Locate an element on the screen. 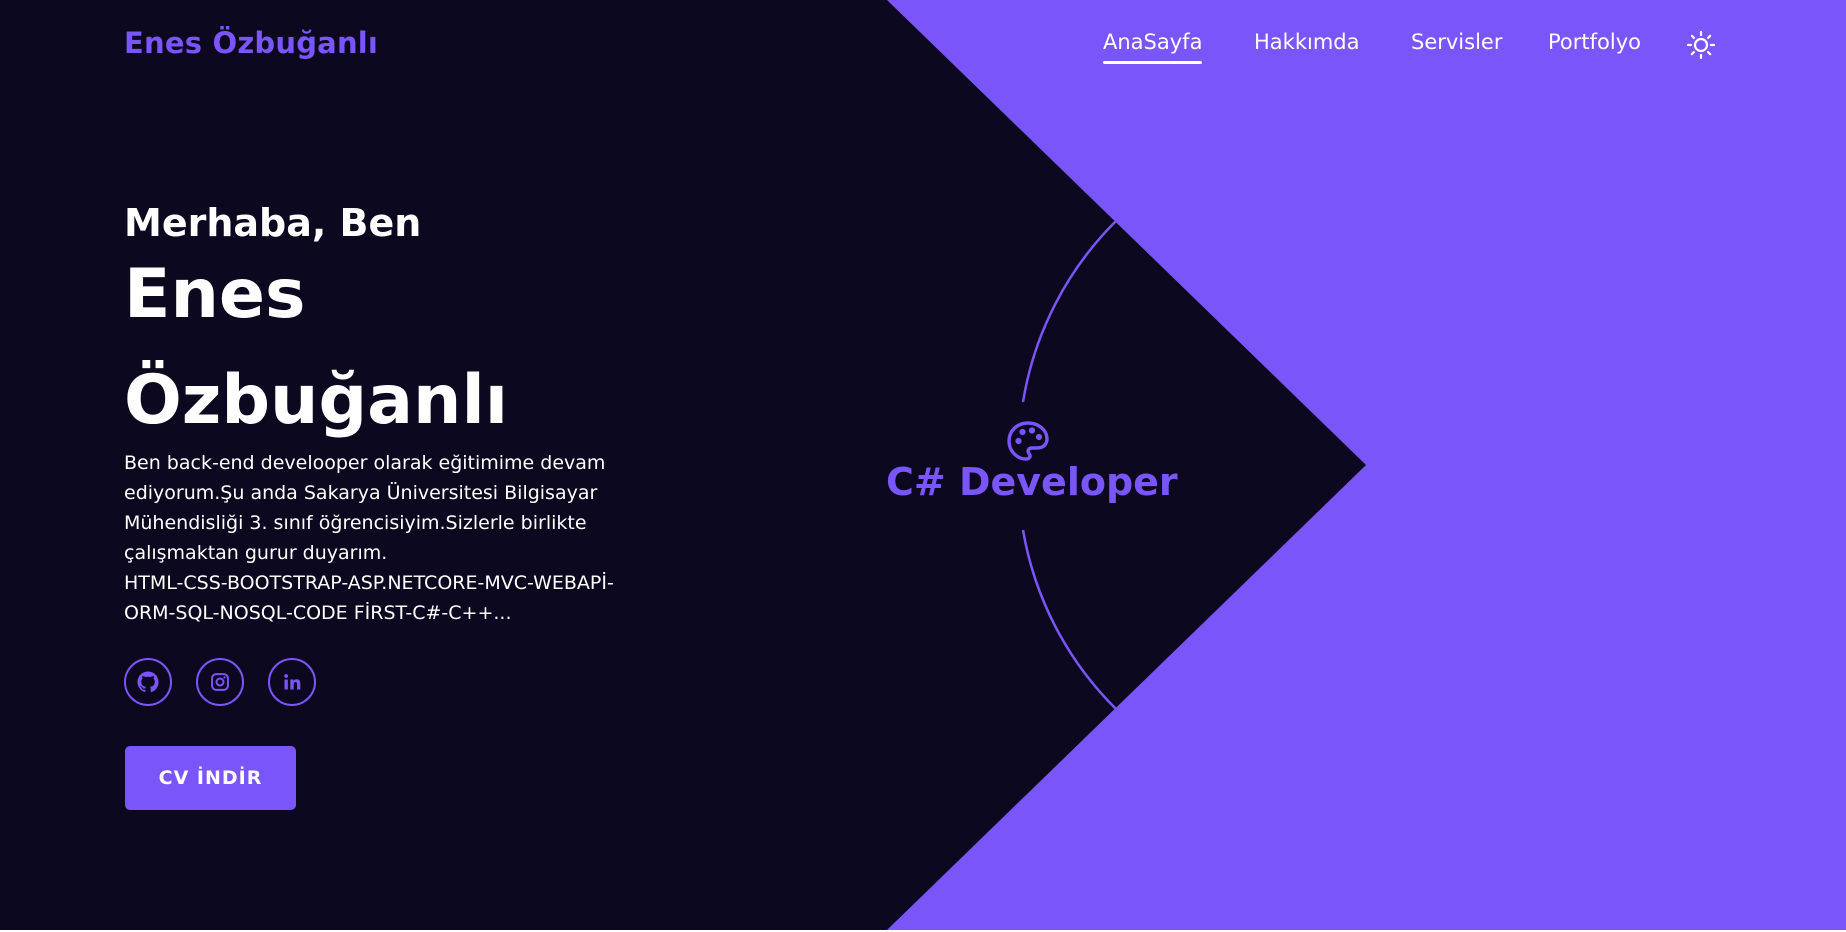 This screenshot has height=932, width=1846. sun-icon is located at coordinates (1701, 45).